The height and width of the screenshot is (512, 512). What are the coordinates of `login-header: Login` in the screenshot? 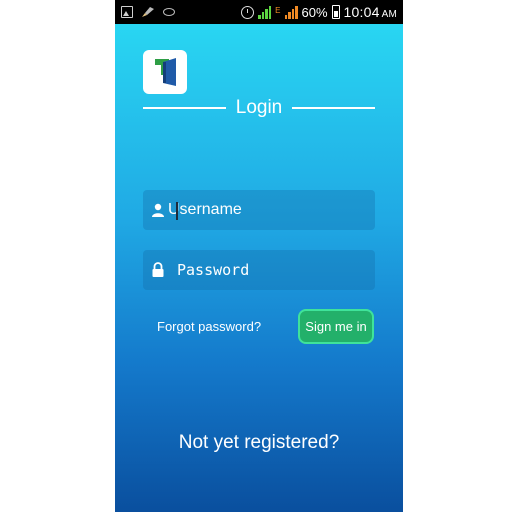 It's located at (259, 108).